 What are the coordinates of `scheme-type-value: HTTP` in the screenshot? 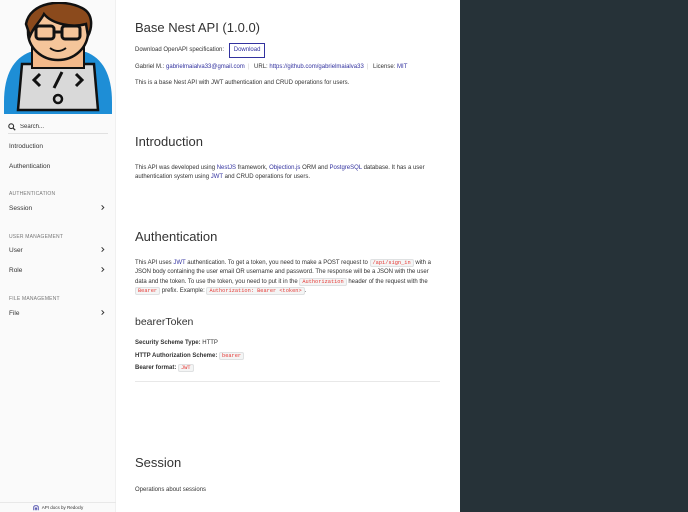 It's located at (210, 343).